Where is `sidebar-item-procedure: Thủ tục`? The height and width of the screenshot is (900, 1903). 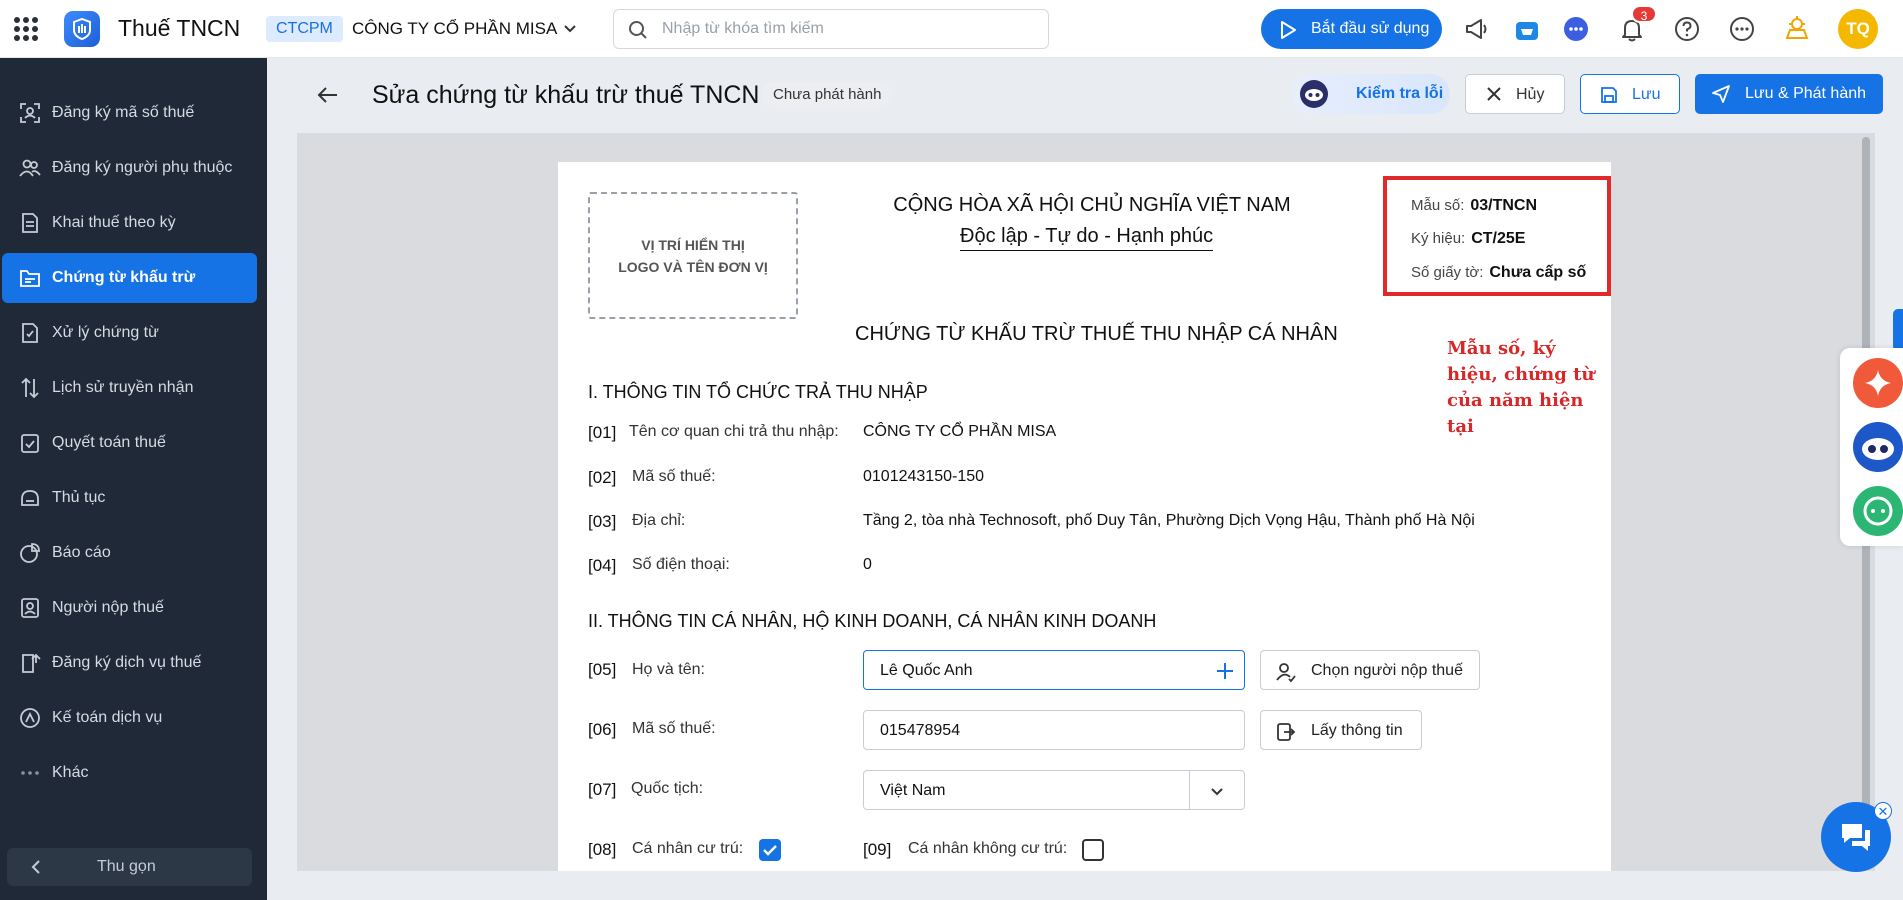
sidebar-item-procedure: Thủ tục is located at coordinates (129, 498).